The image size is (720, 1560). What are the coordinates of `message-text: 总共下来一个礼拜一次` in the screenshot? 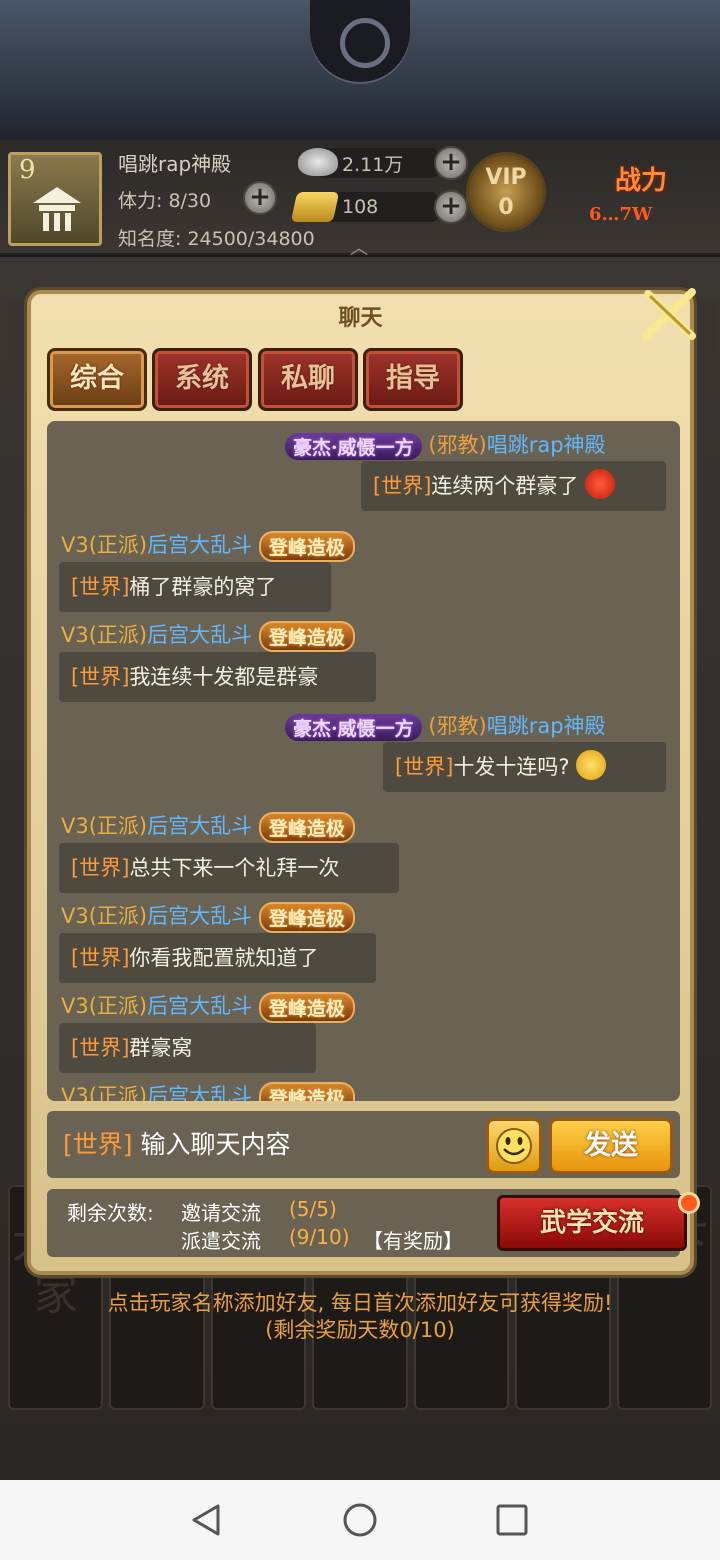 It's located at (234, 868).